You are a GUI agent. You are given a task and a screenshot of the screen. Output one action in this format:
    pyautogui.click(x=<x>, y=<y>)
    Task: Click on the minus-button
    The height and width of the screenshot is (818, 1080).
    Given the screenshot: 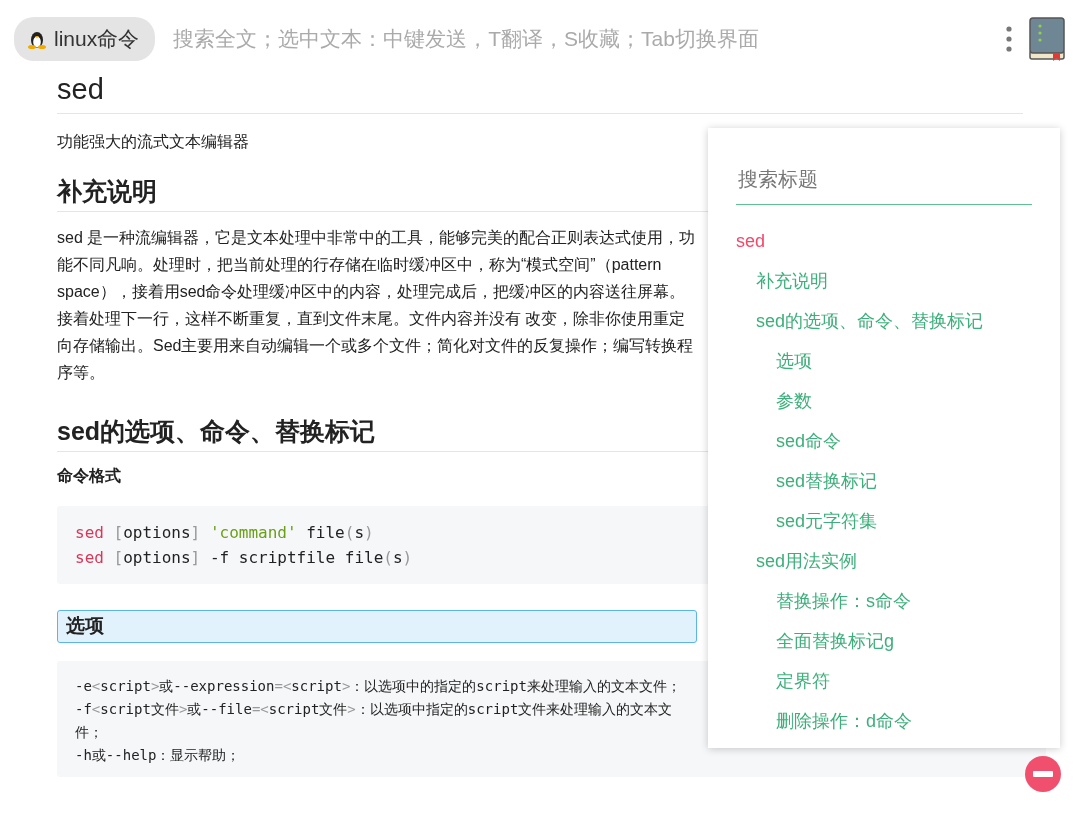 What is the action you would take?
    pyautogui.click(x=1043, y=774)
    